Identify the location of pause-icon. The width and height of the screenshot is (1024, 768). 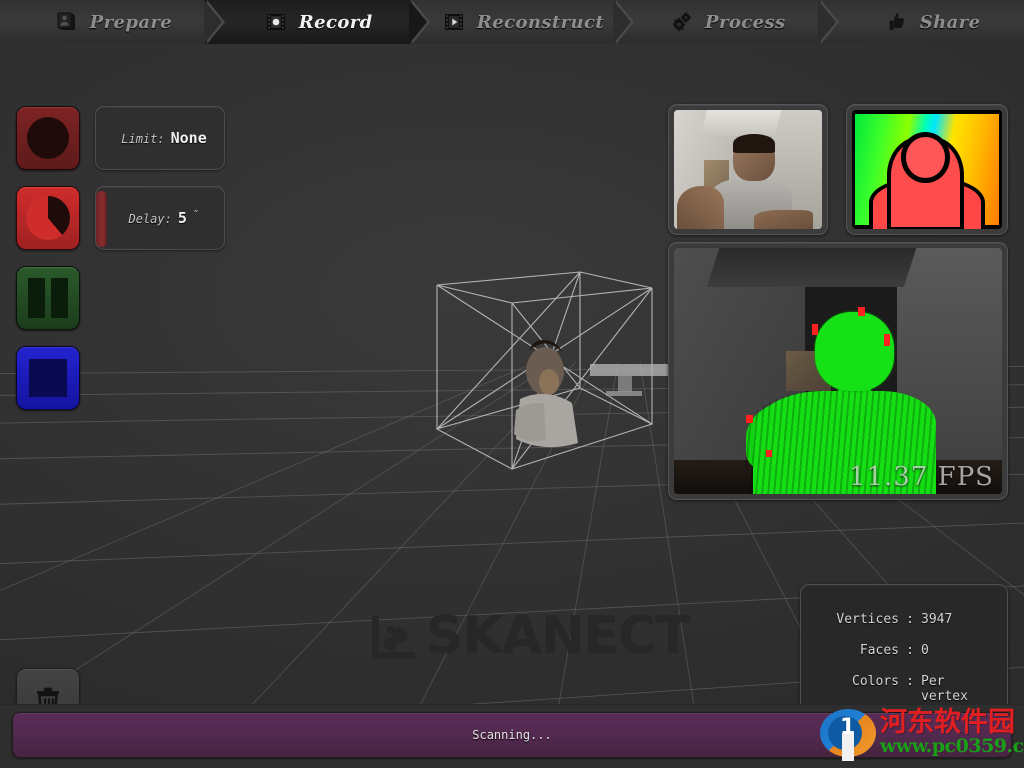
(48, 298).